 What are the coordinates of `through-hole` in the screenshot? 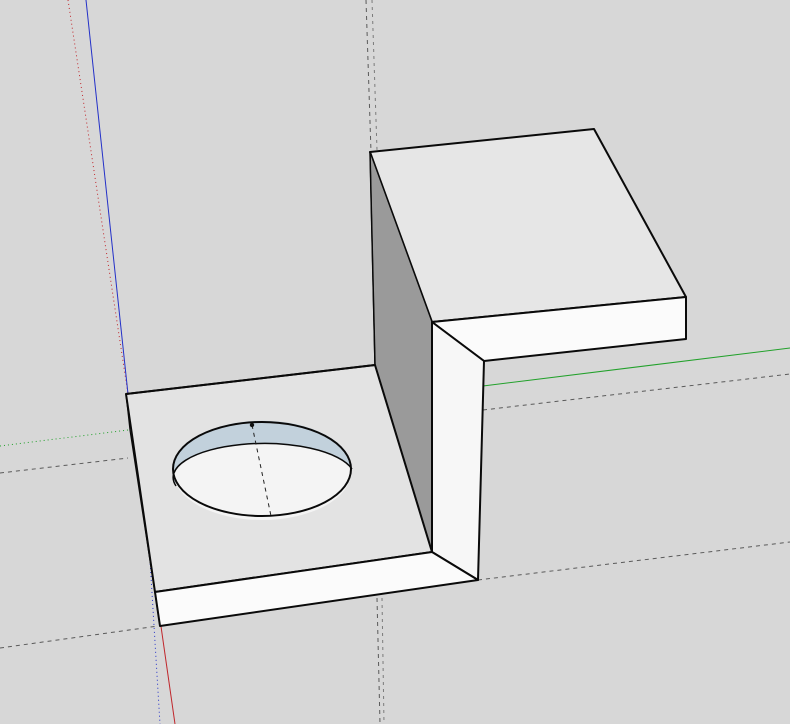 It's located at (262, 470).